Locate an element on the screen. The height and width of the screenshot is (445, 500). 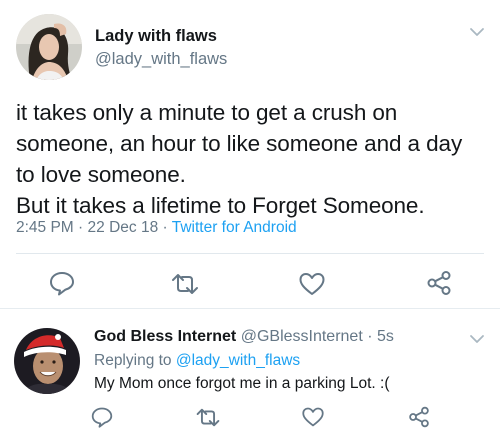
reply-author-avatar is located at coordinates (47, 361).